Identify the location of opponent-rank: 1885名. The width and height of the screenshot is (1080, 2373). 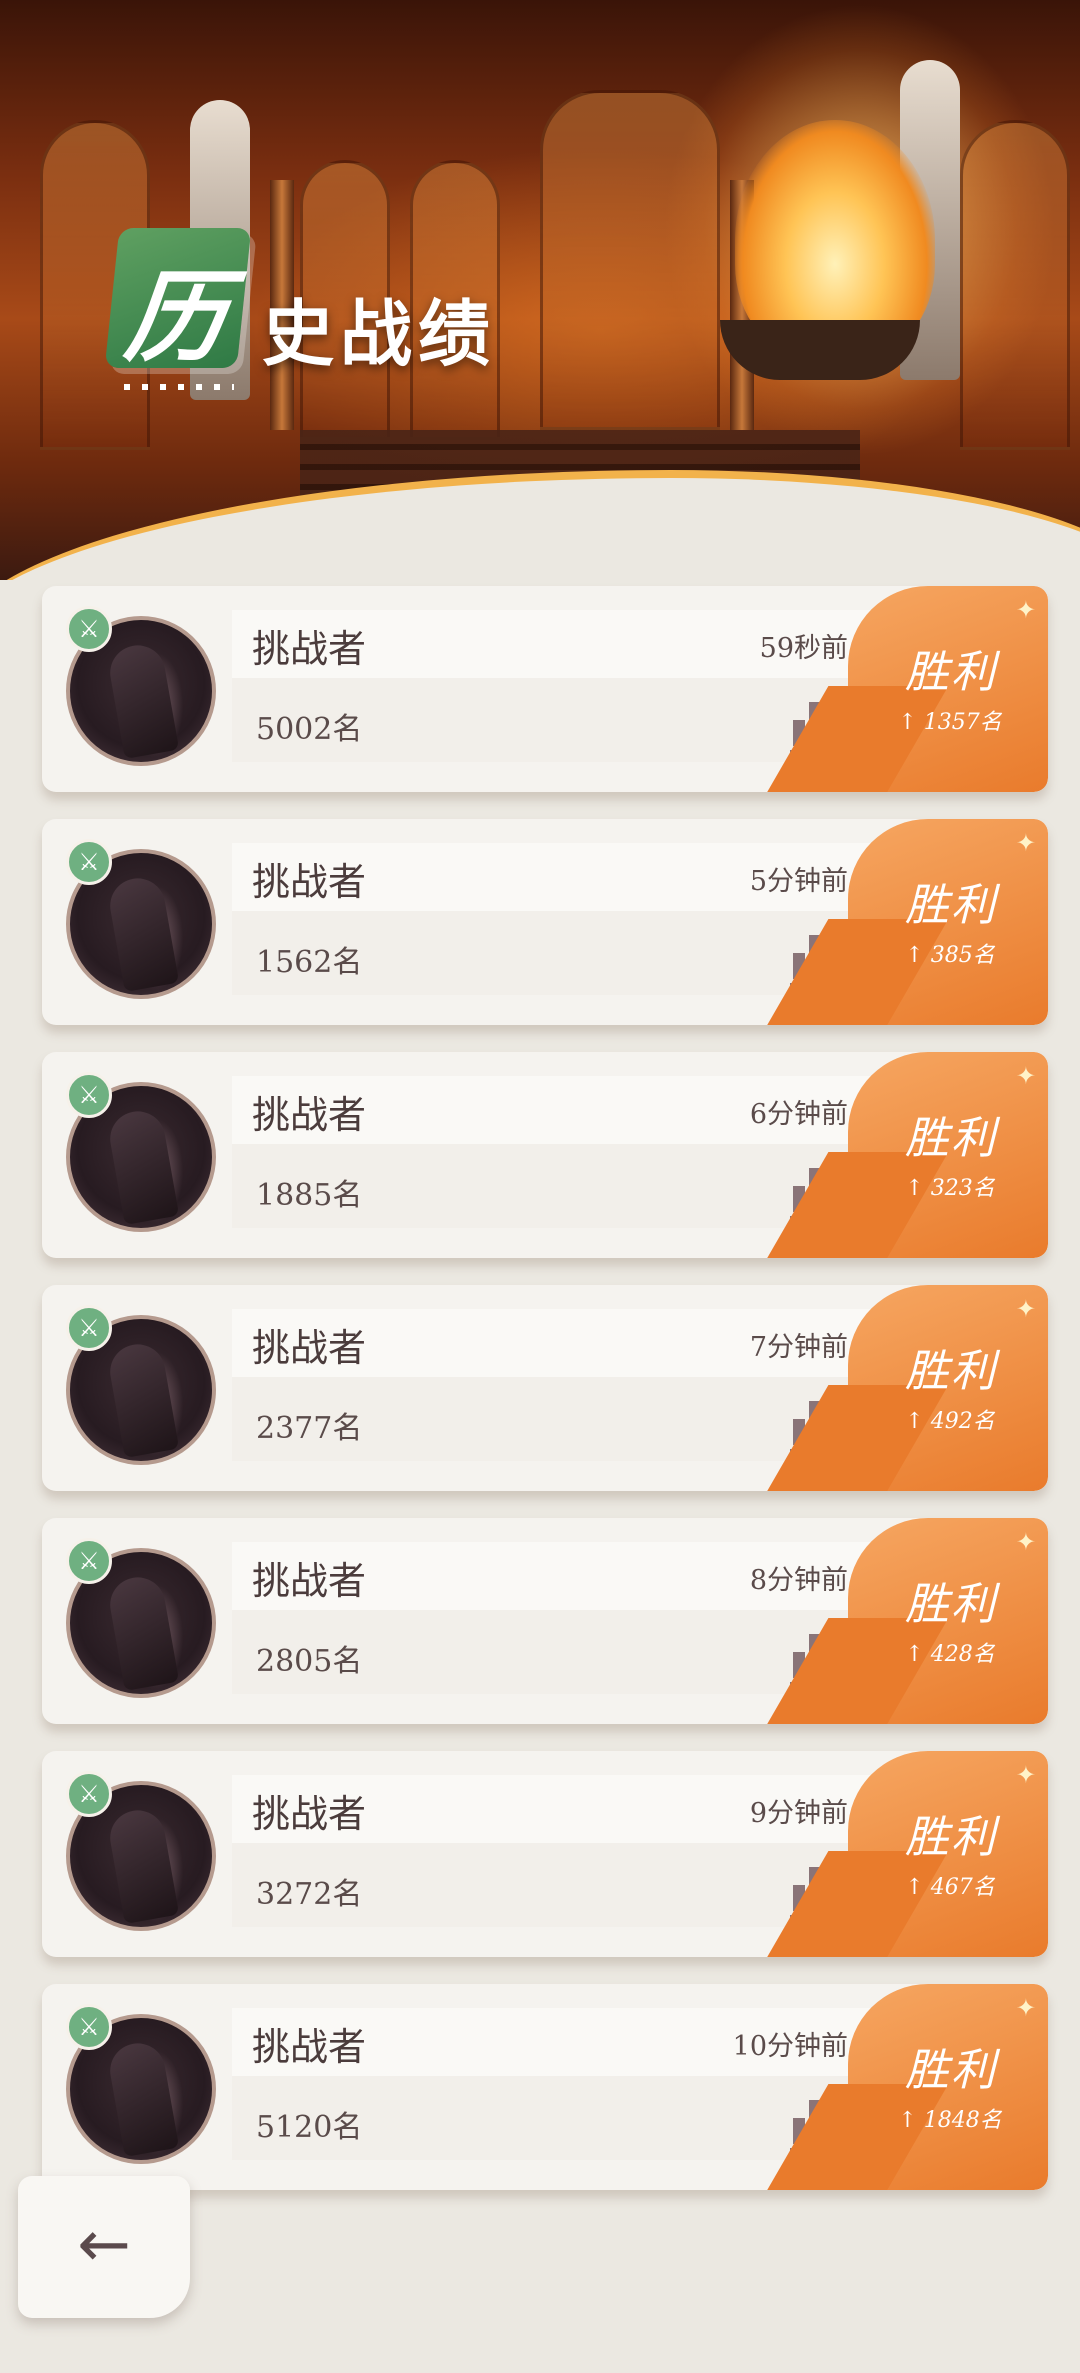
(309, 1195).